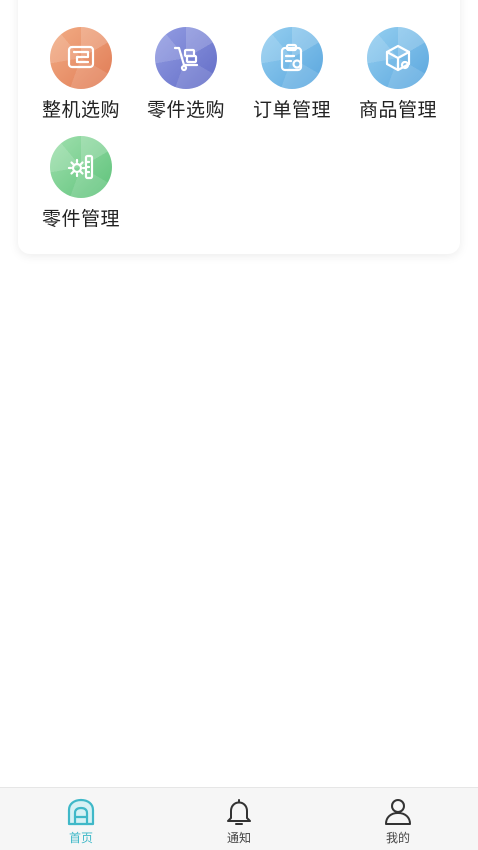 The width and height of the screenshot is (478, 850). I want to click on shortcut-label: 零件管理, so click(80, 219).